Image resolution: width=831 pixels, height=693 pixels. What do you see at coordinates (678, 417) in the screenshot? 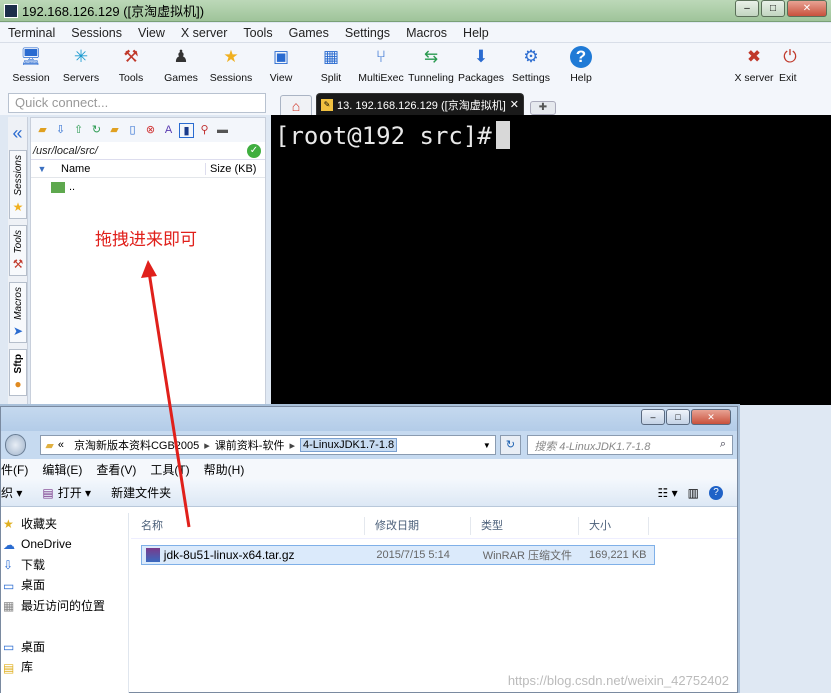
I see `explorer-maximize-button: □` at bounding box center [678, 417].